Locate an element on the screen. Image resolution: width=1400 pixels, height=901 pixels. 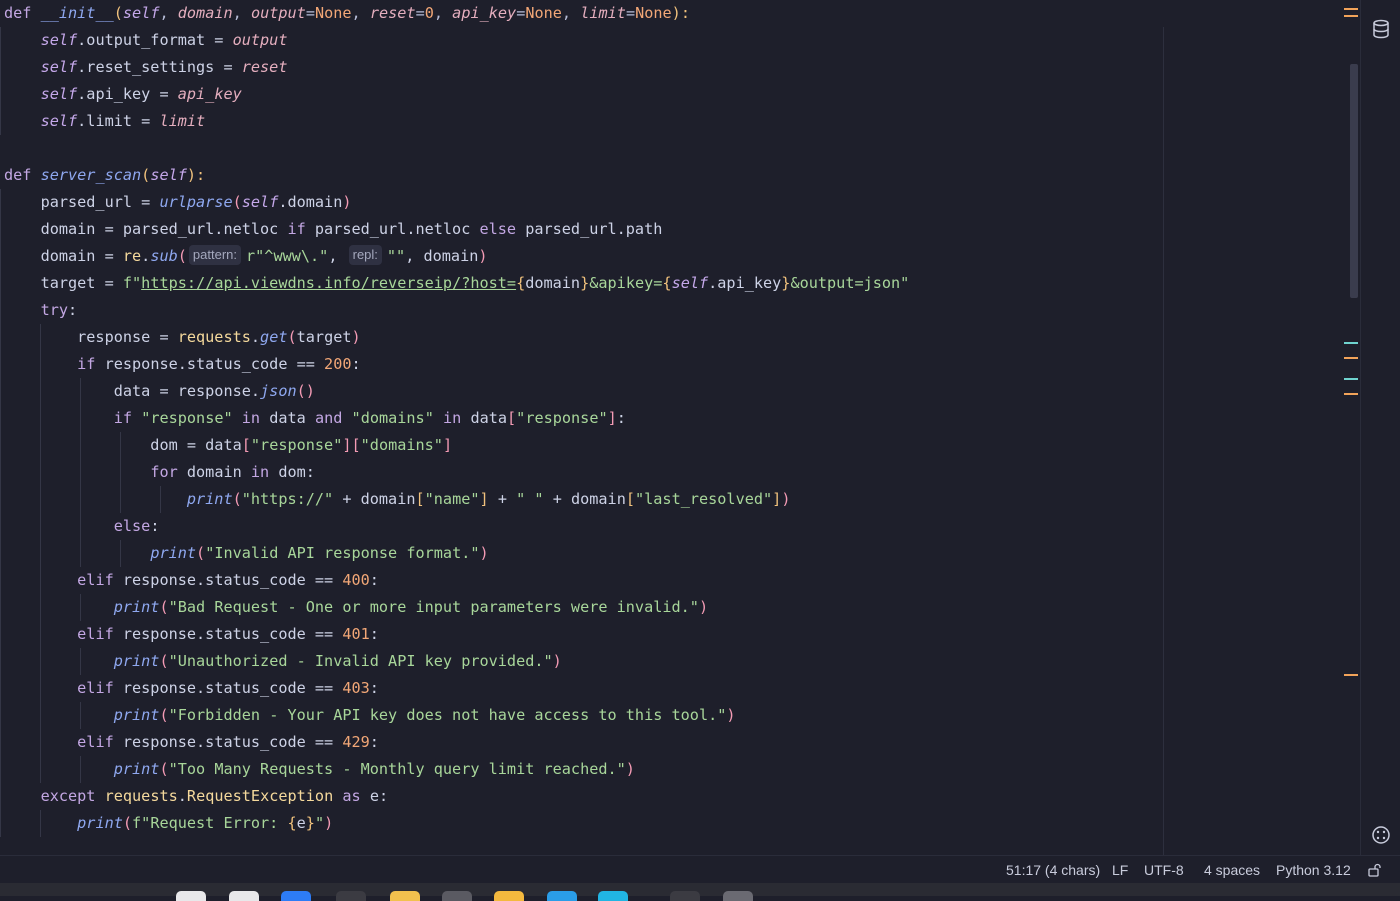
plugin-icon is located at coordinates (1381, 835).